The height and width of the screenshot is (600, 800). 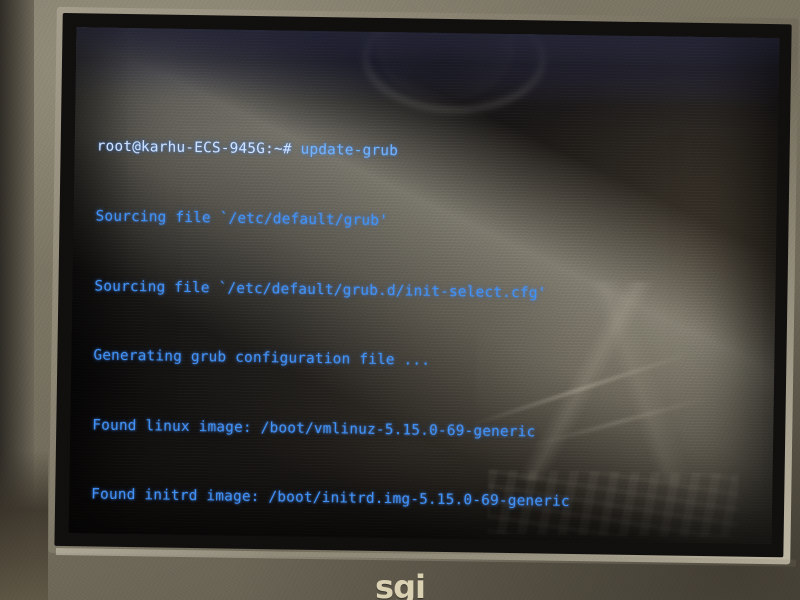 What do you see at coordinates (194, 148) in the screenshot?
I see `shell-prompt: root@karhu-ECS-945G:~#` at bounding box center [194, 148].